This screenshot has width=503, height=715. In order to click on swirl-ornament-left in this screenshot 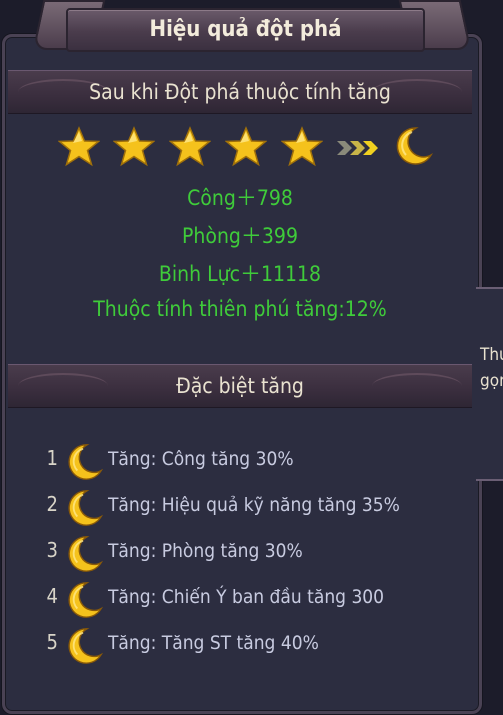, I will do `click(63, 386)`.